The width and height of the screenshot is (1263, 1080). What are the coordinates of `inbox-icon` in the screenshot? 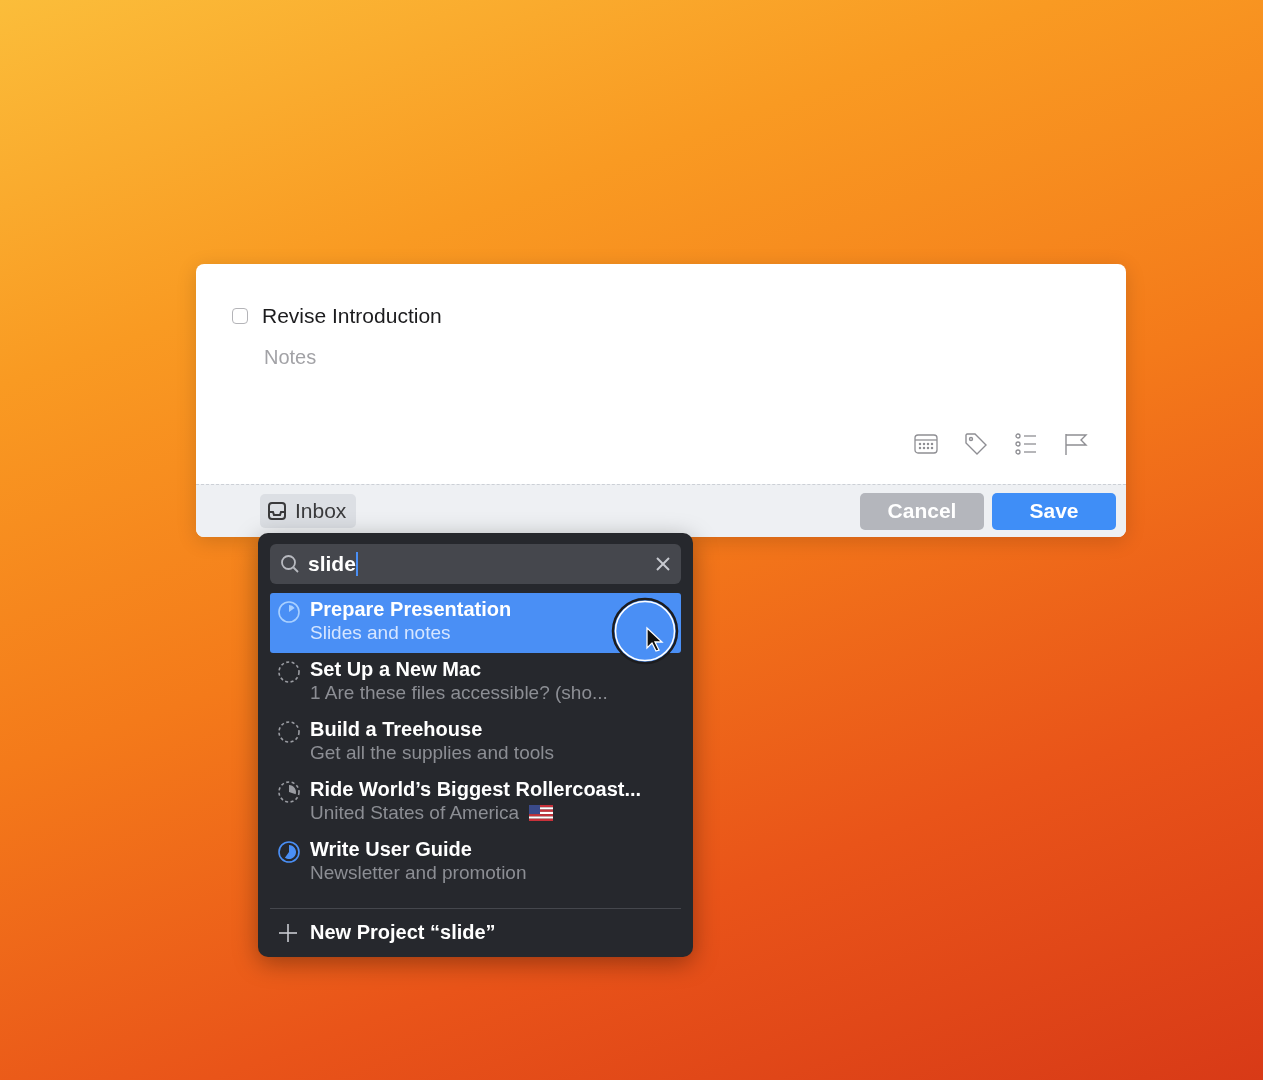 It's located at (277, 511).